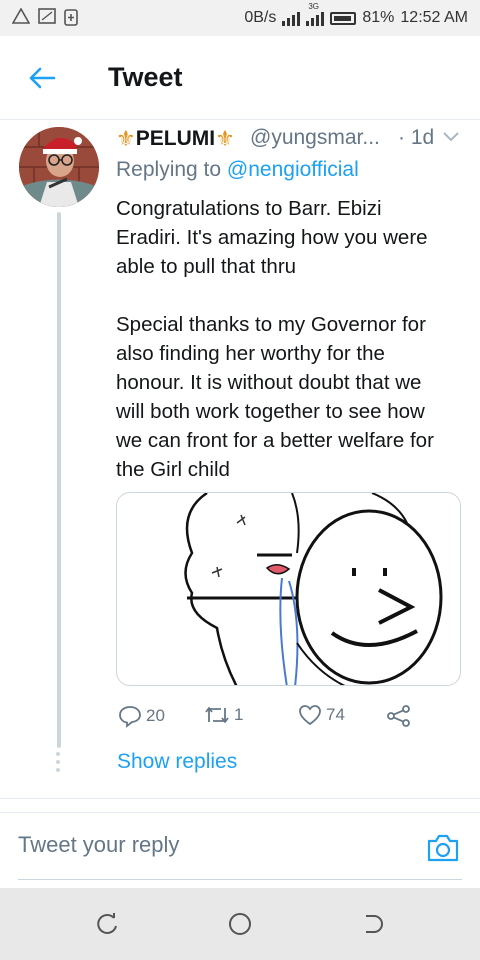 Image resolution: width=480 pixels, height=960 pixels. I want to click on notification-icons, so click(44, 19).